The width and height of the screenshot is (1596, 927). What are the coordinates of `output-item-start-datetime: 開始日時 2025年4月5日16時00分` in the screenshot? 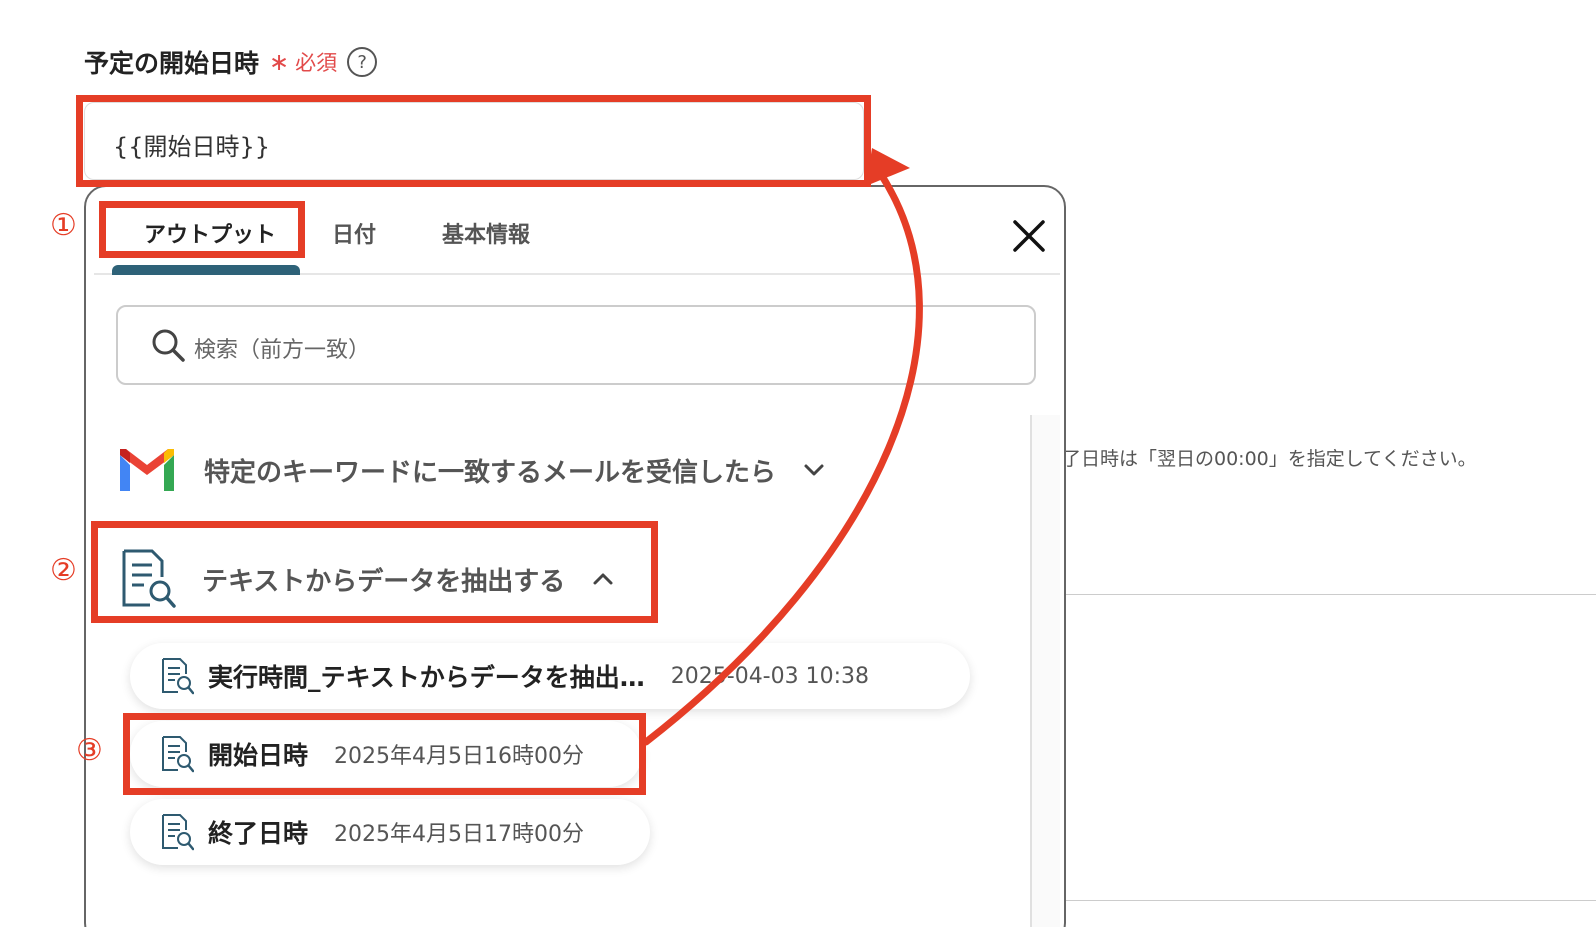 It's located at (386, 754).